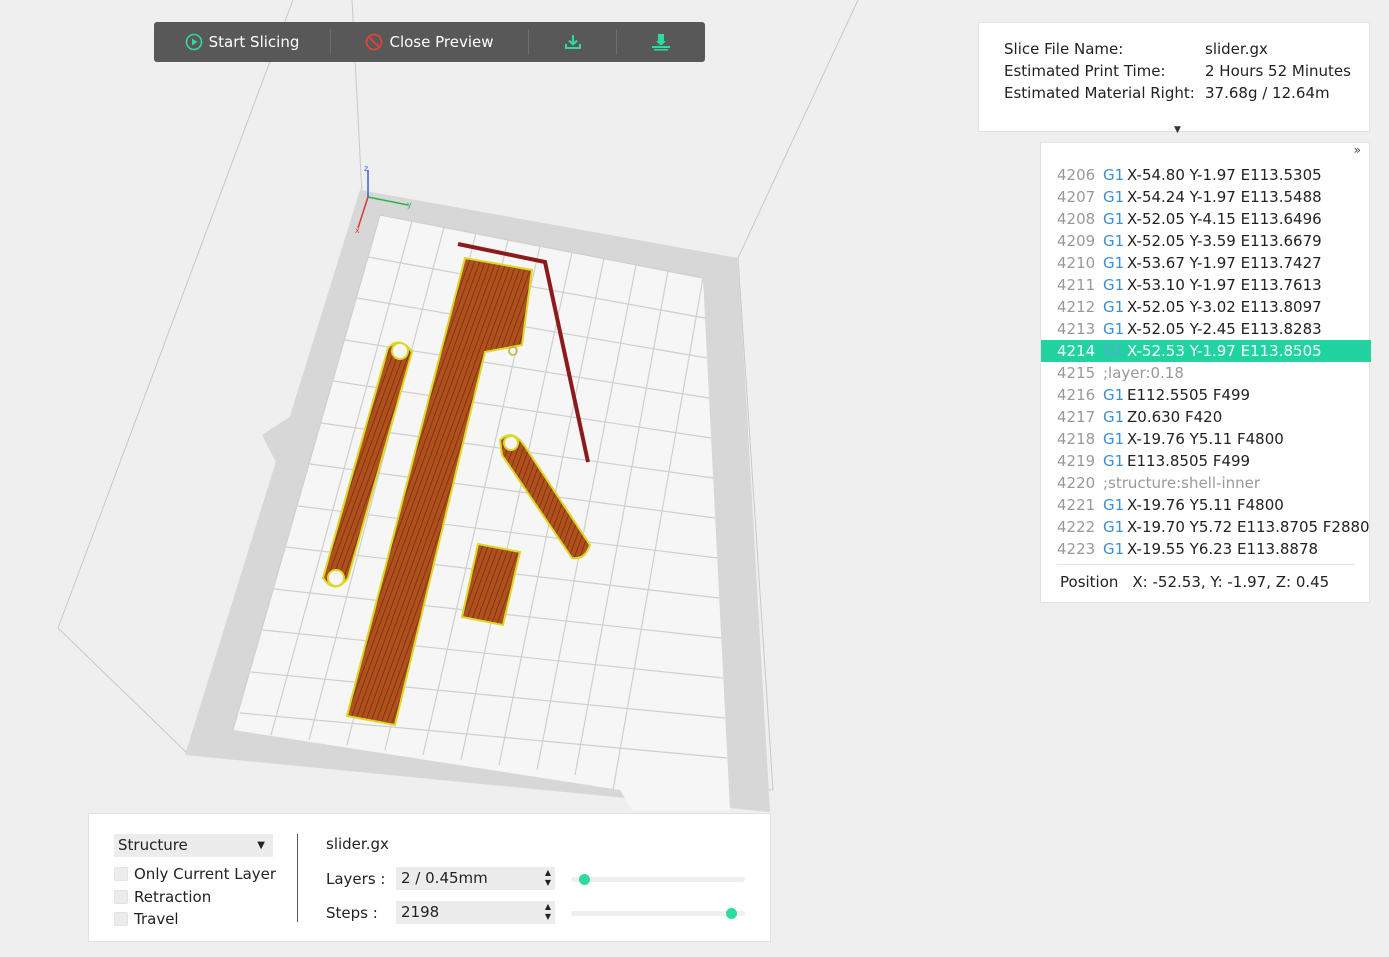 The width and height of the screenshot is (1389, 957). Describe the element at coordinates (1224, 219) in the screenshot. I see `gcode-arguments: X-52.05 Y-4.15 E113.6496` at that location.